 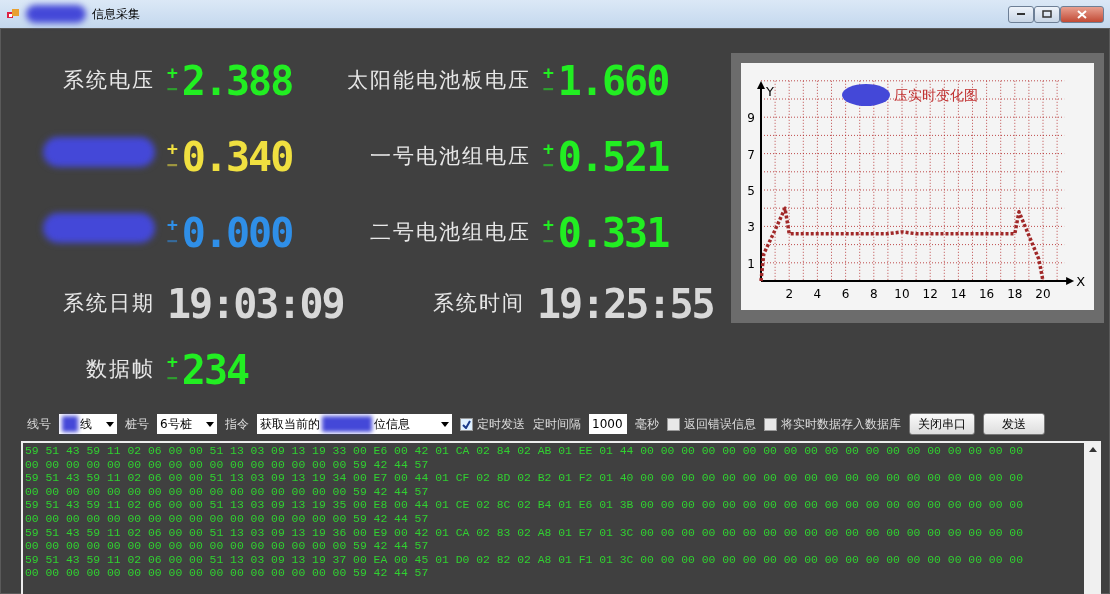 I want to click on close-button, so click(x=1082, y=14).